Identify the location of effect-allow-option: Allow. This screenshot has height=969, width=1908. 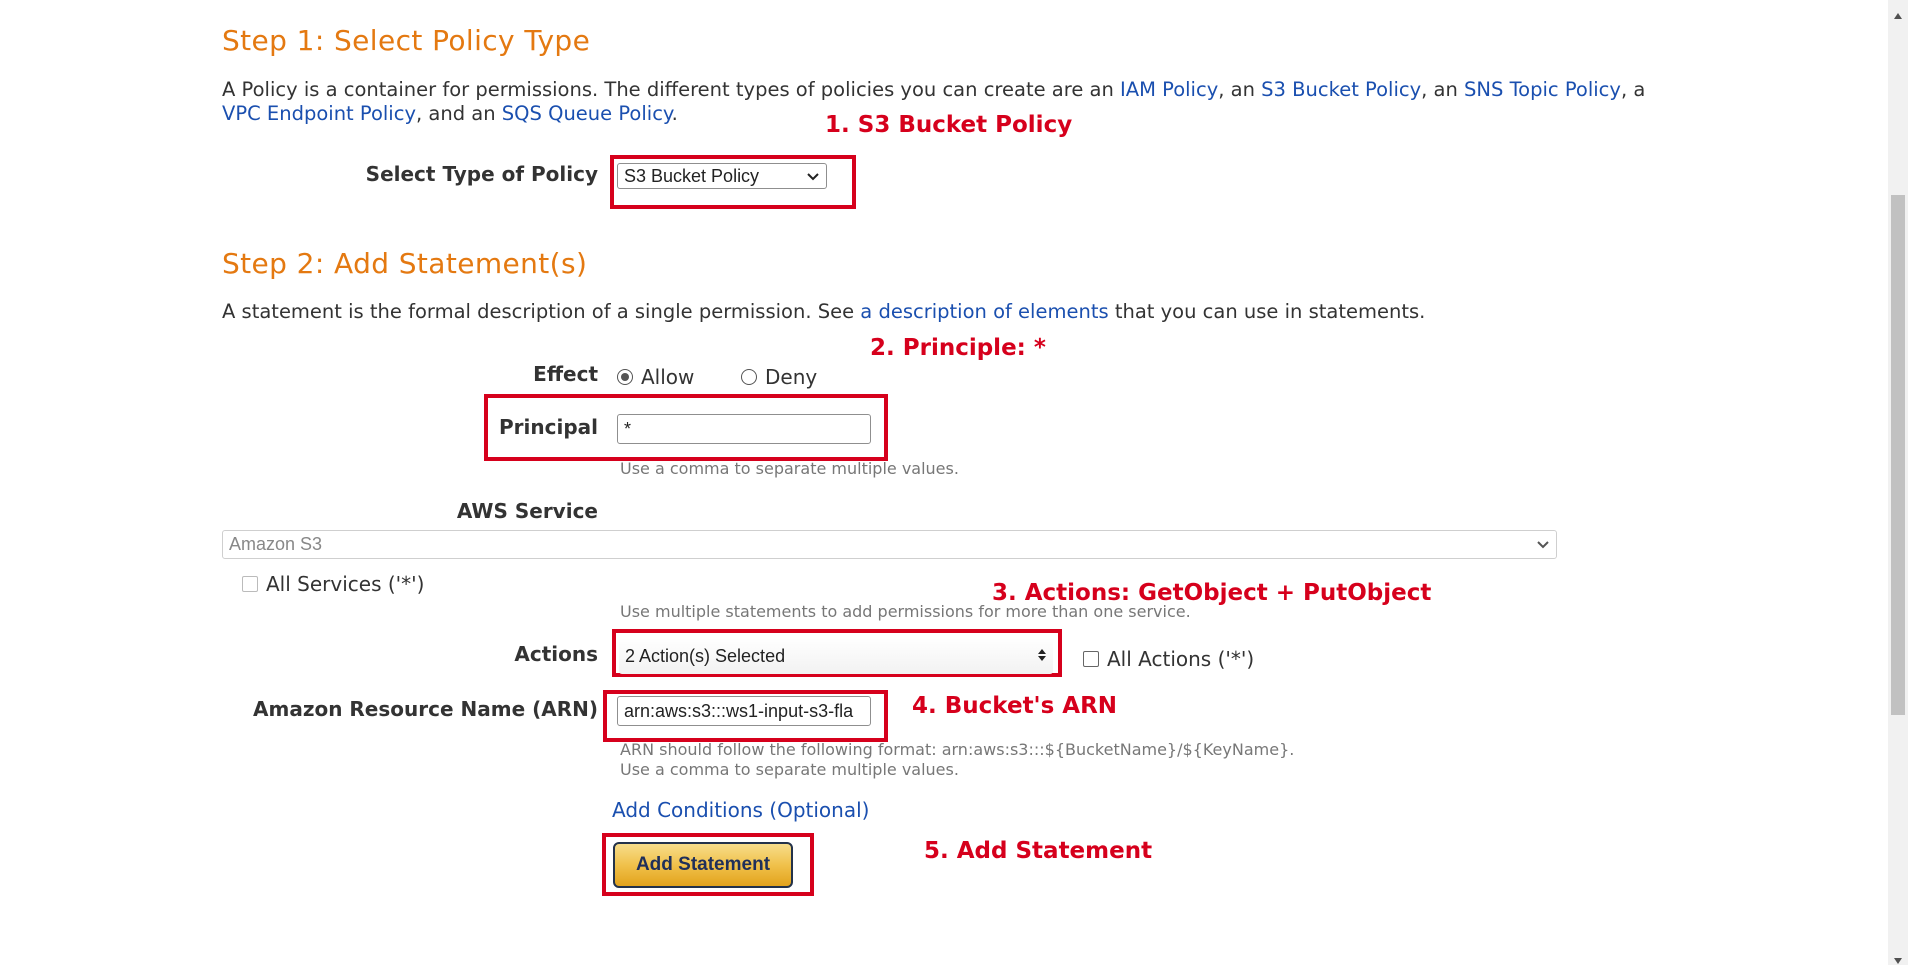
(655, 377).